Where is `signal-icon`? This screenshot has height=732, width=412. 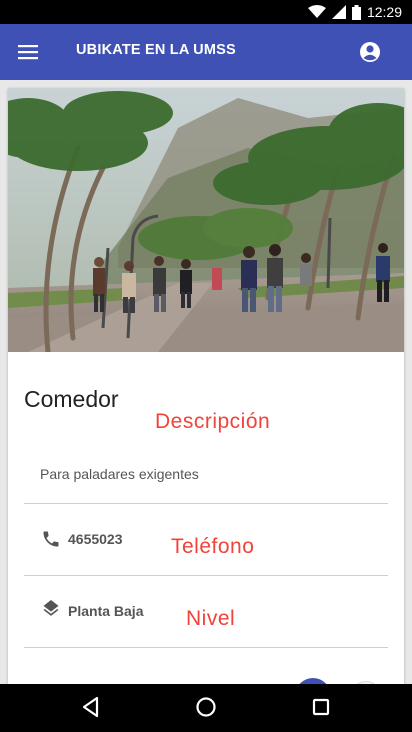
signal-icon is located at coordinates (338, 12).